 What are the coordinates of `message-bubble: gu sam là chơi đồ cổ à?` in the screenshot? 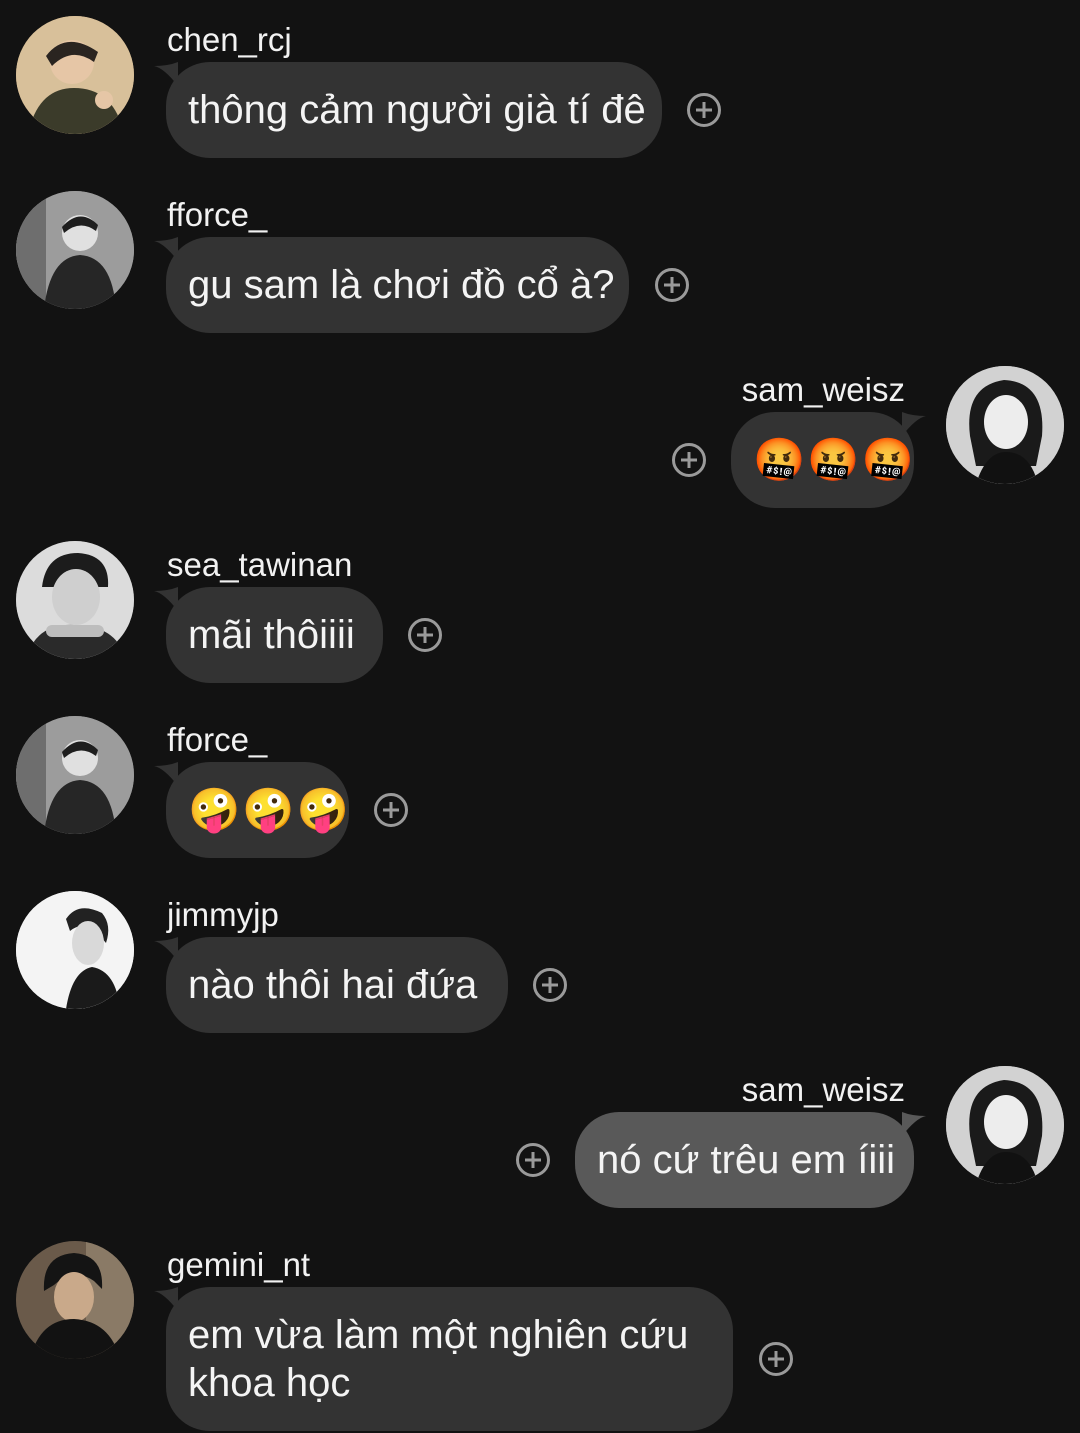 It's located at (397, 285).